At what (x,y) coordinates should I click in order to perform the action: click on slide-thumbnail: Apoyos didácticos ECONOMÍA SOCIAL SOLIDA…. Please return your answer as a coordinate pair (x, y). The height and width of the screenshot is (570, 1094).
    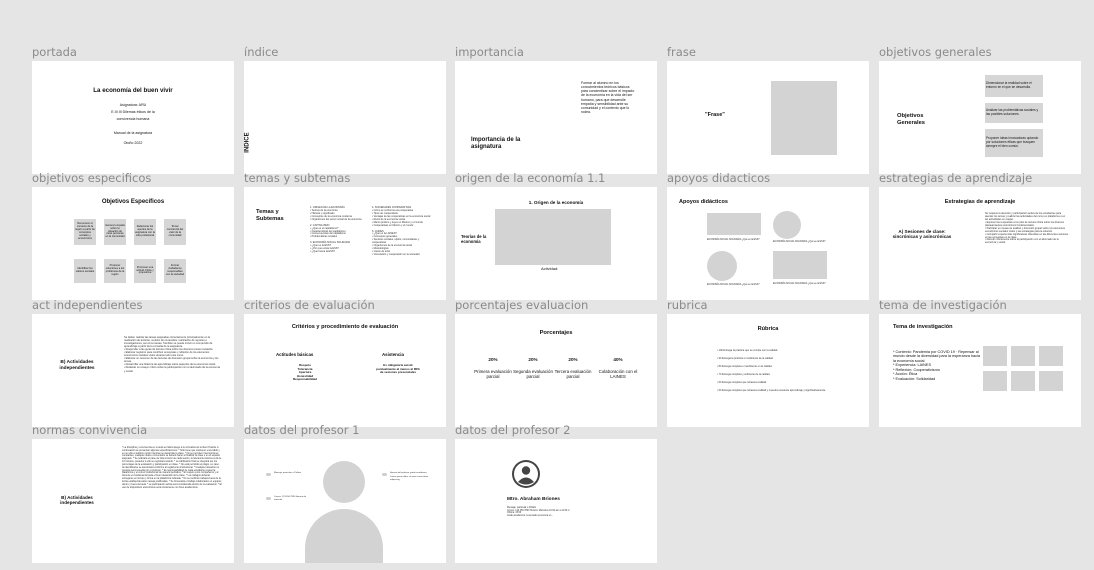
    Looking at the image, I should click on (768, 243).